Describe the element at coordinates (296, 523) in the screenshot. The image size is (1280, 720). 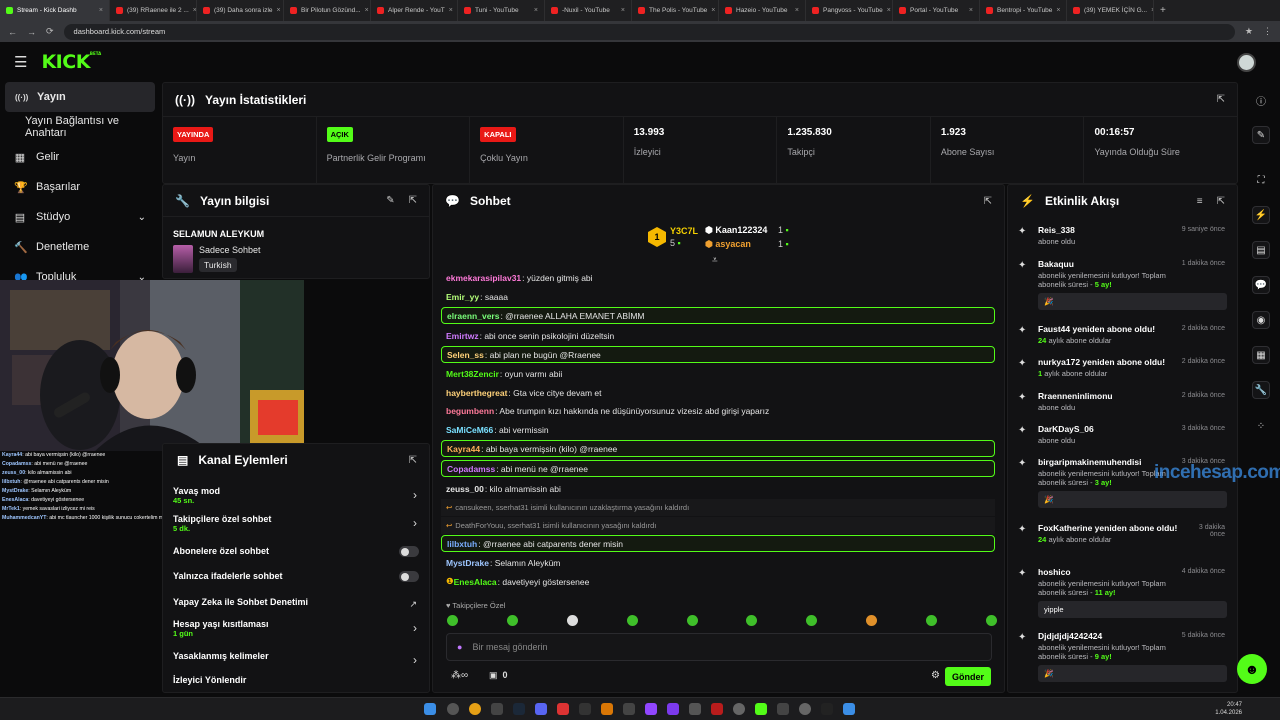
I see `followers-only-row: Takipçilere özel sohbet 5 dk. ›` at that location.